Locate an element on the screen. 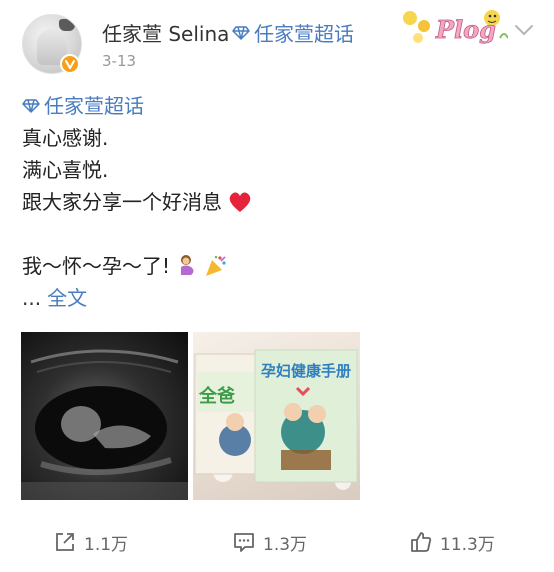 The image size is (554, 572). repost-button: 1.1万 is located at coordinates (91, 542).